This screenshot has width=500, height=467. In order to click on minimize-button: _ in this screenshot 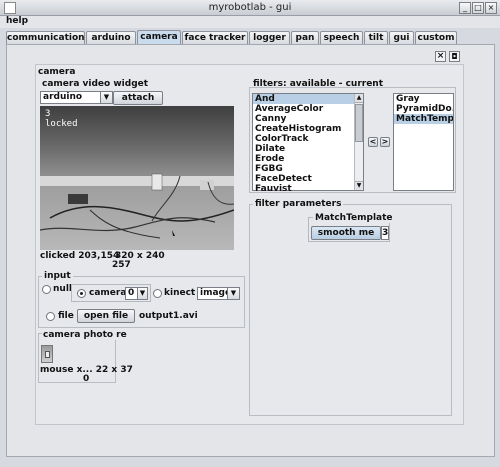, I will do `click(465, 8)`.